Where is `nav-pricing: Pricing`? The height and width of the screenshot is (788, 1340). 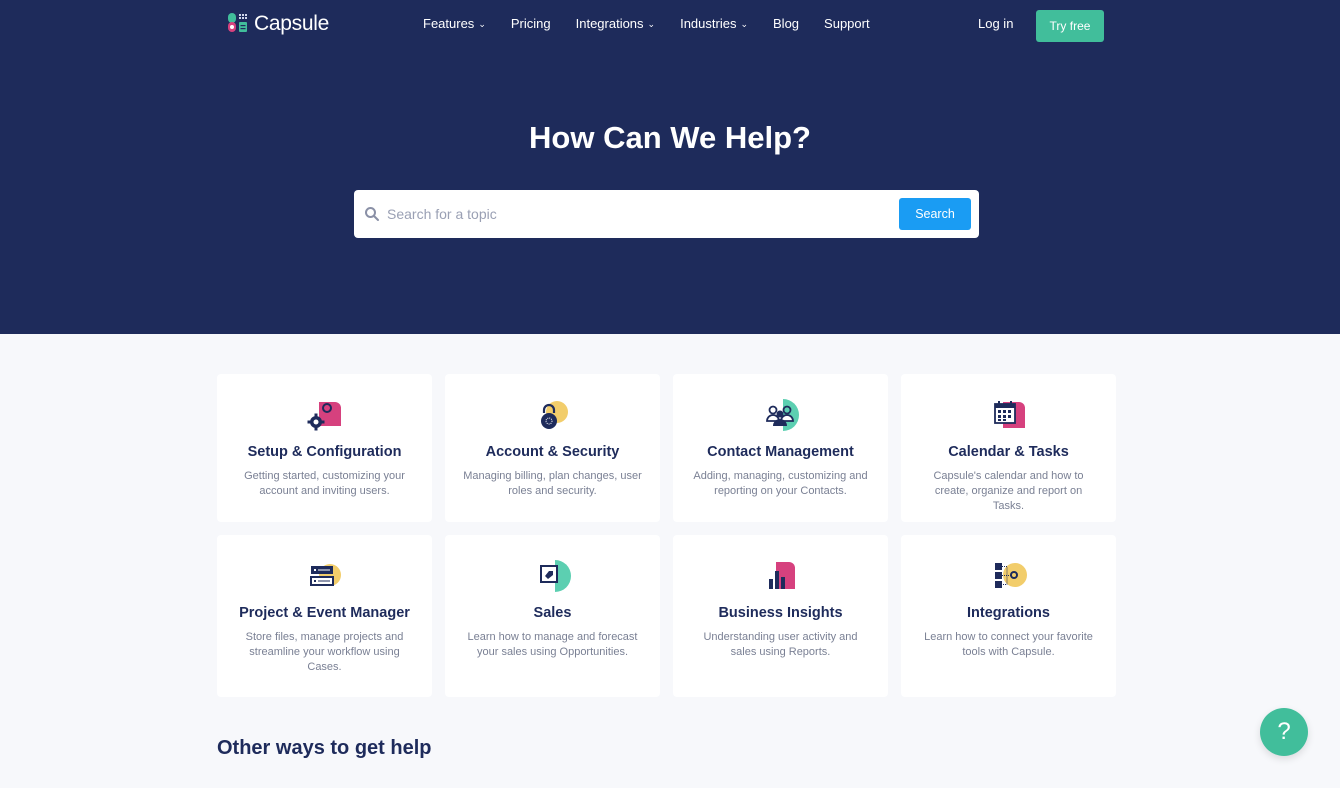
nav-pricing: Pricing is located at coordinates (531, 23).